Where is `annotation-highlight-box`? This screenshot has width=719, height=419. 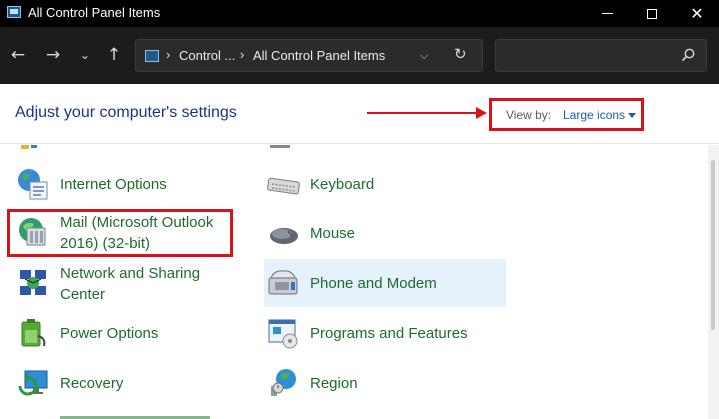
annotation-highlight-box is located at coordinates (120, 233).